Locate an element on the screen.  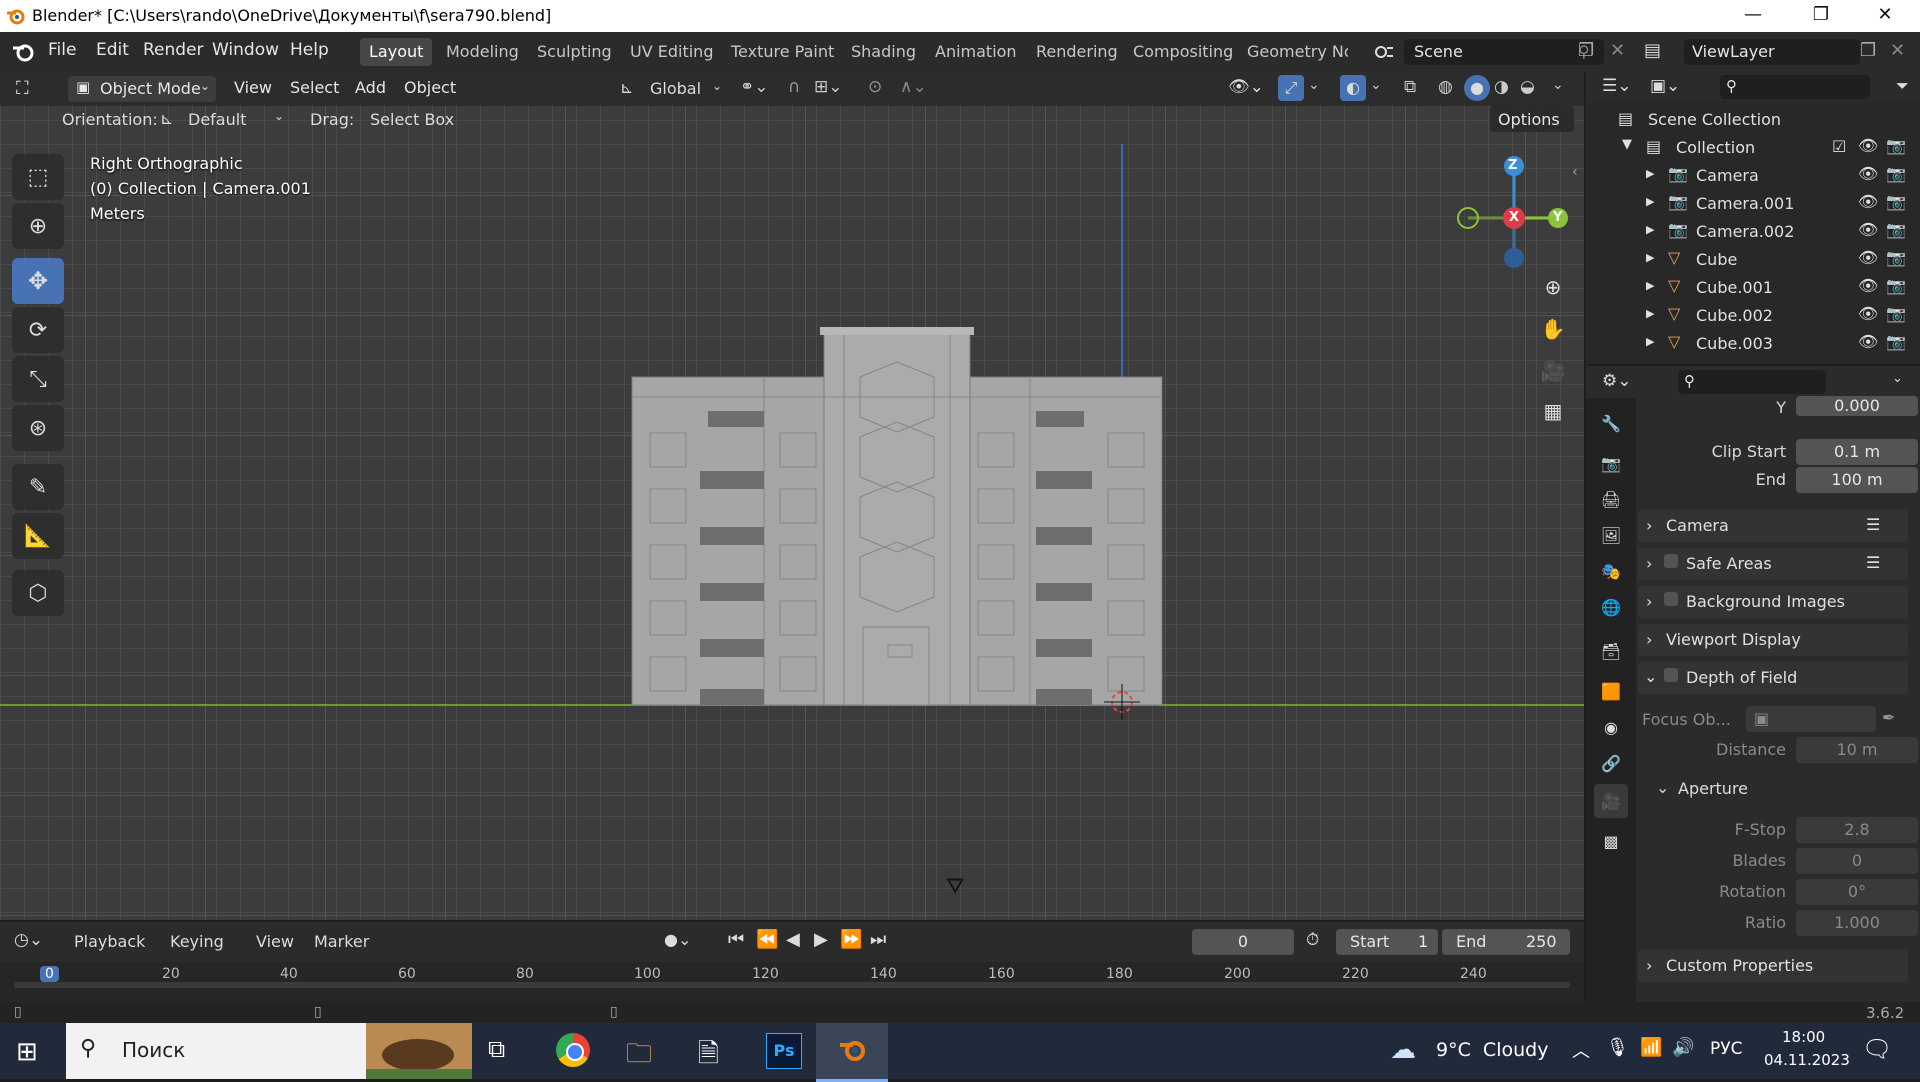
blades-field: 0 is located at coordinates (1857, 861).